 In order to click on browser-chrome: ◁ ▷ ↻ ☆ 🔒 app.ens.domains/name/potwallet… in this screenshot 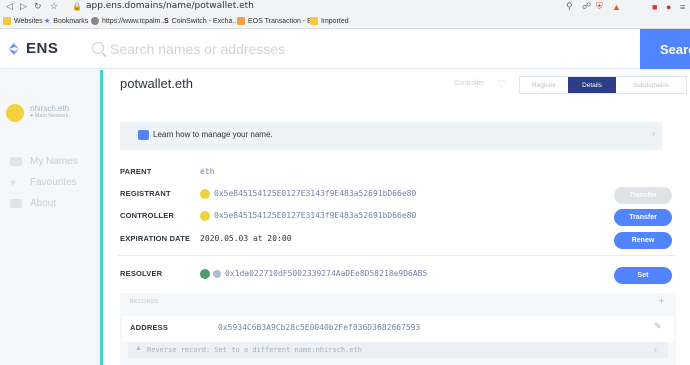, I will do `click(345, 14)`.